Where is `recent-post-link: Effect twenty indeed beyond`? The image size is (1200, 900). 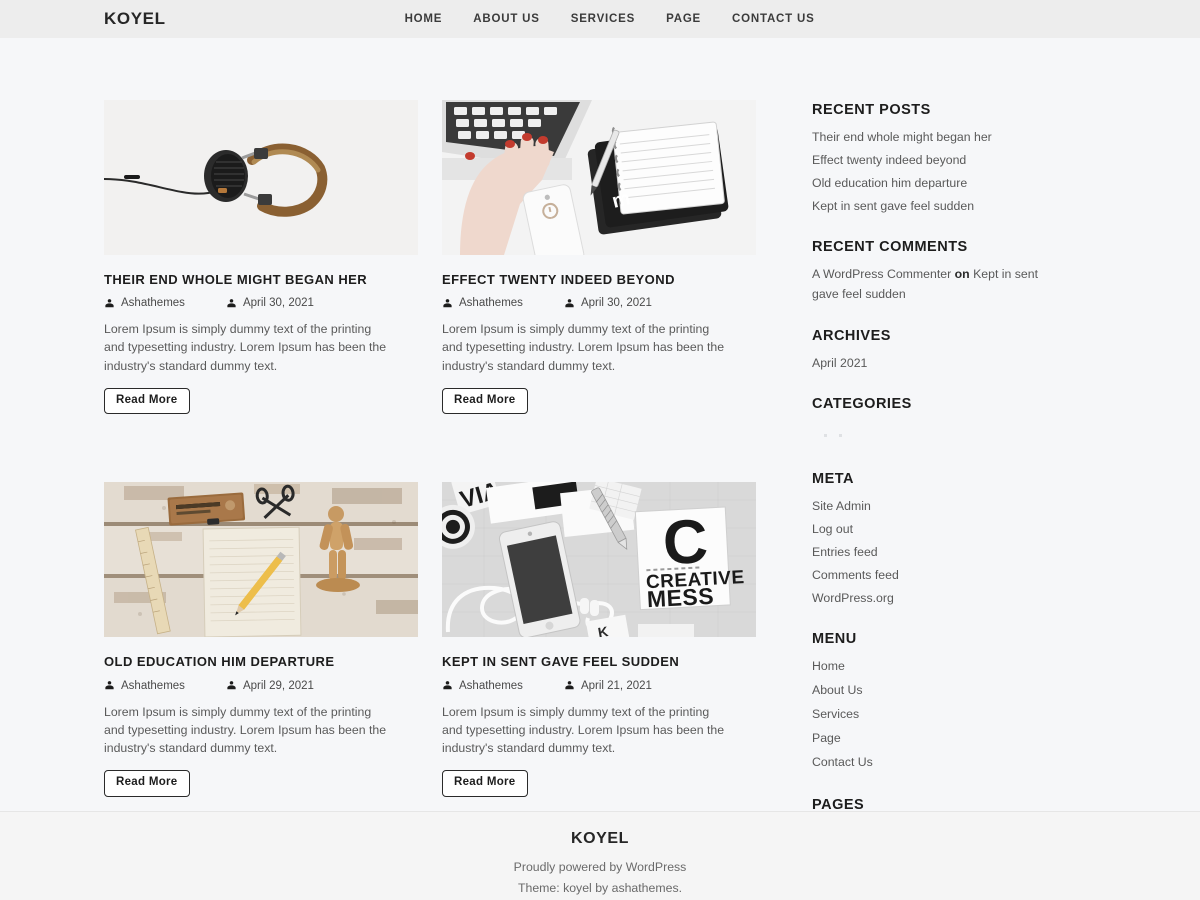
recent-post-link: Effect twenty indeed beyond is located at coordinates (889, 160).